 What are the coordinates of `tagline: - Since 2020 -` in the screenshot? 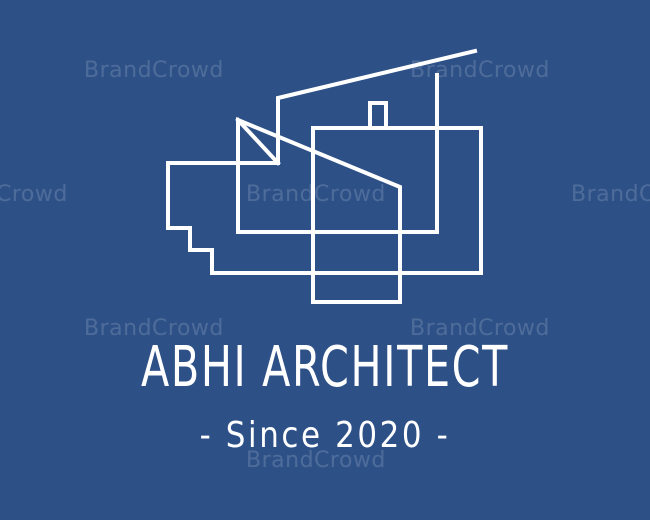 It's located at (325, 435).